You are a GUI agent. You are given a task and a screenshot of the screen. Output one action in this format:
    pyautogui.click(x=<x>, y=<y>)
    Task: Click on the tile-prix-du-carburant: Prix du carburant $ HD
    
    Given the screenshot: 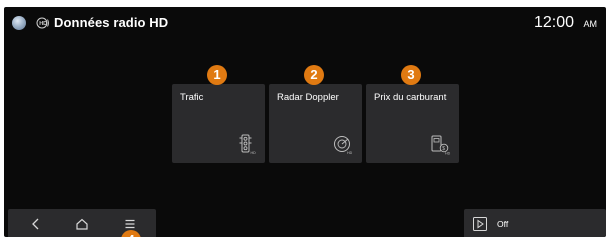 What is the action you would take?
    pyautogui.click(x=412, y=123)
    